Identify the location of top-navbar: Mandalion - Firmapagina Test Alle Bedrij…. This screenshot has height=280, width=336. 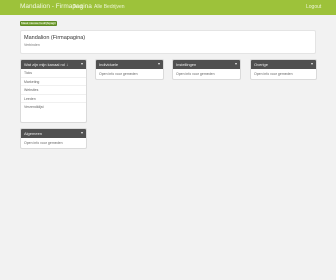
(168, 7).